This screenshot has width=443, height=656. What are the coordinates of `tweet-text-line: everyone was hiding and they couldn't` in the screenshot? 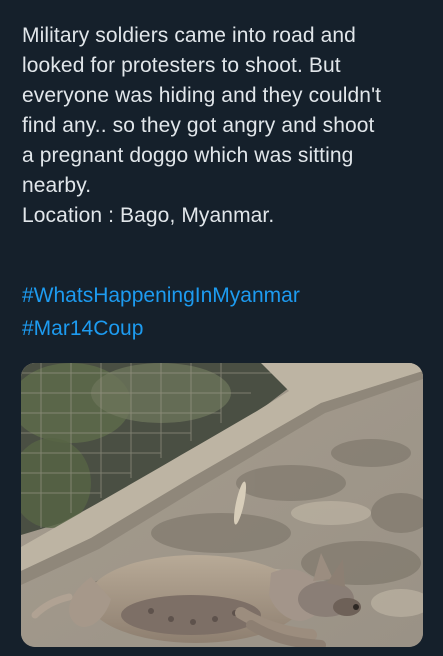 It's located at (202, 95).